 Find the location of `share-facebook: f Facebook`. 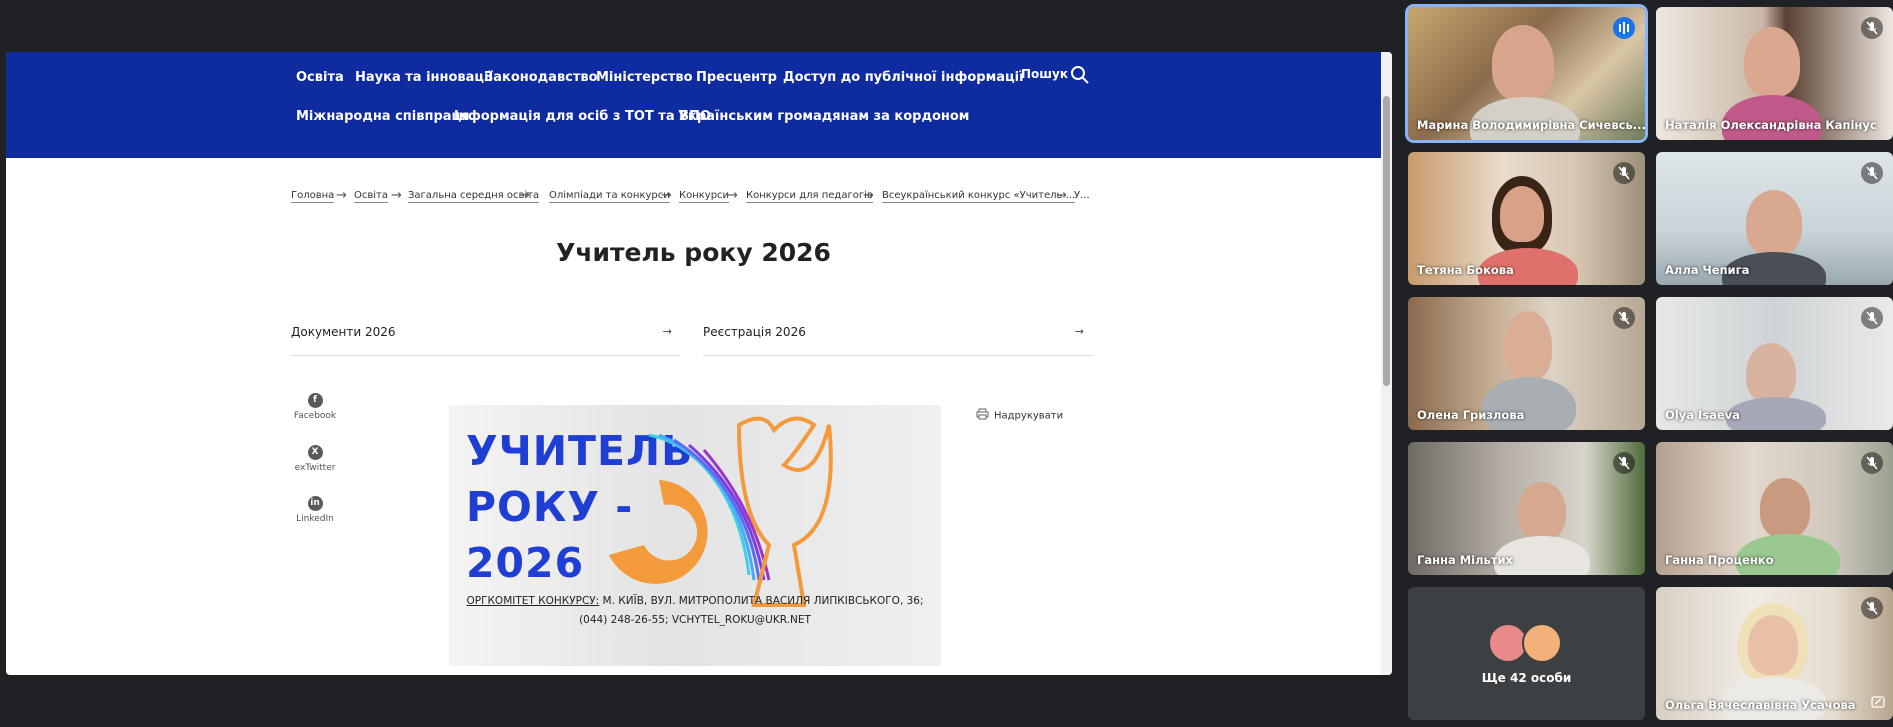

share-facebook: f Facebook is located at coordinates (315, 407).